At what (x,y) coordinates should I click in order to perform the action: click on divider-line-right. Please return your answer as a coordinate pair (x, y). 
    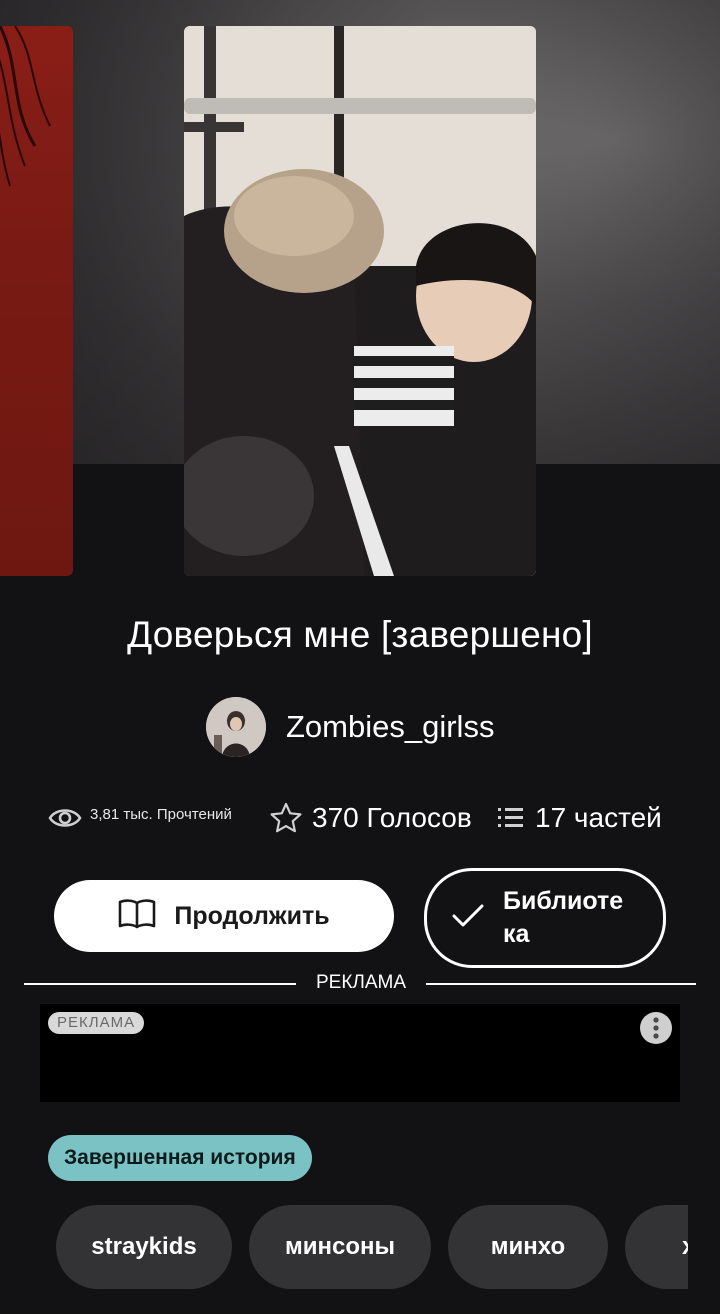
    Looking at the image, I should click on (561, 984).